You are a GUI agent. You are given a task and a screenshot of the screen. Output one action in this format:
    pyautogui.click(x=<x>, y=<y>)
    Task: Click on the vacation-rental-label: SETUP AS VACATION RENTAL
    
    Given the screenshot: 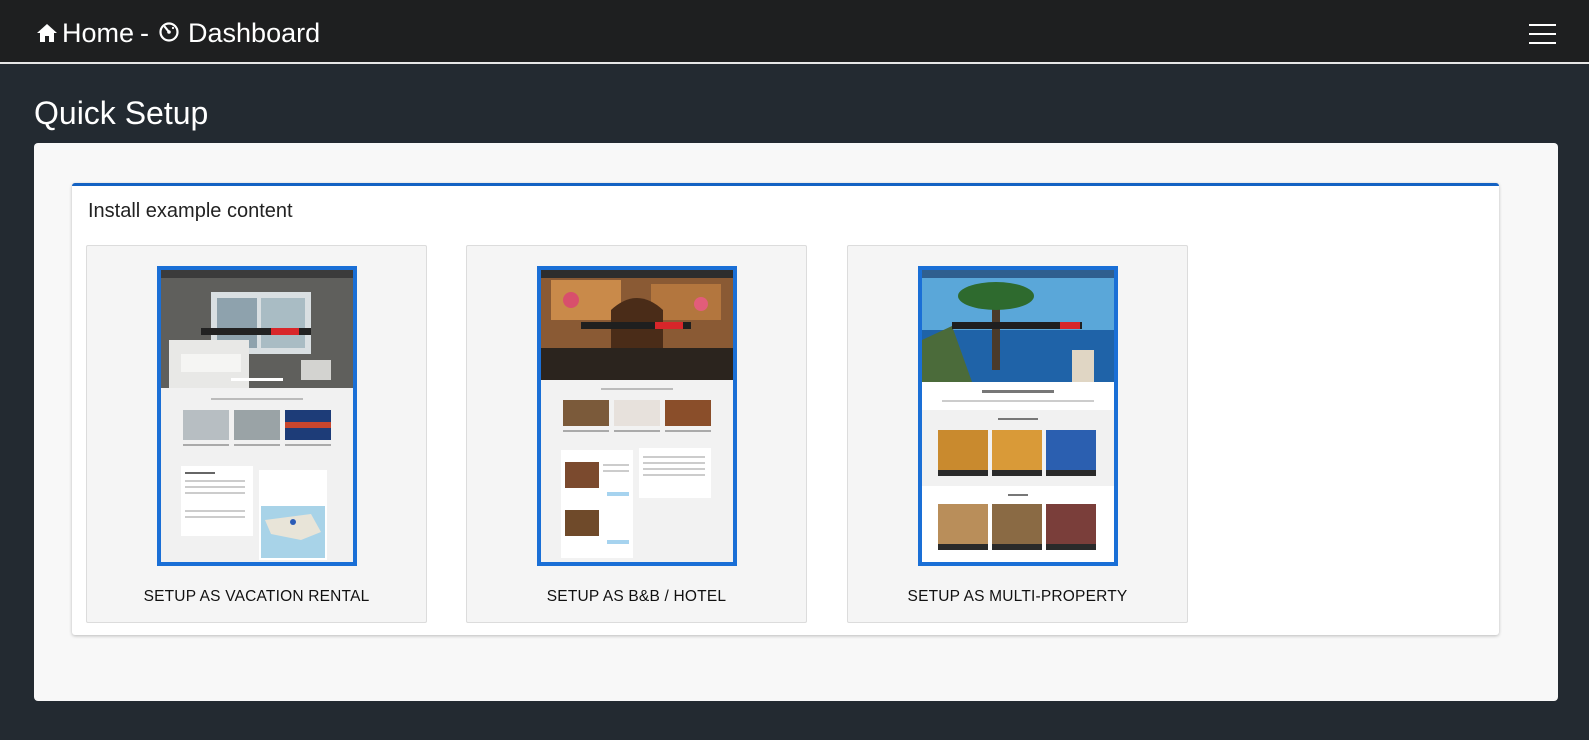 What is the action you would take?
    pyautogui.click(x=256, y=596)
    